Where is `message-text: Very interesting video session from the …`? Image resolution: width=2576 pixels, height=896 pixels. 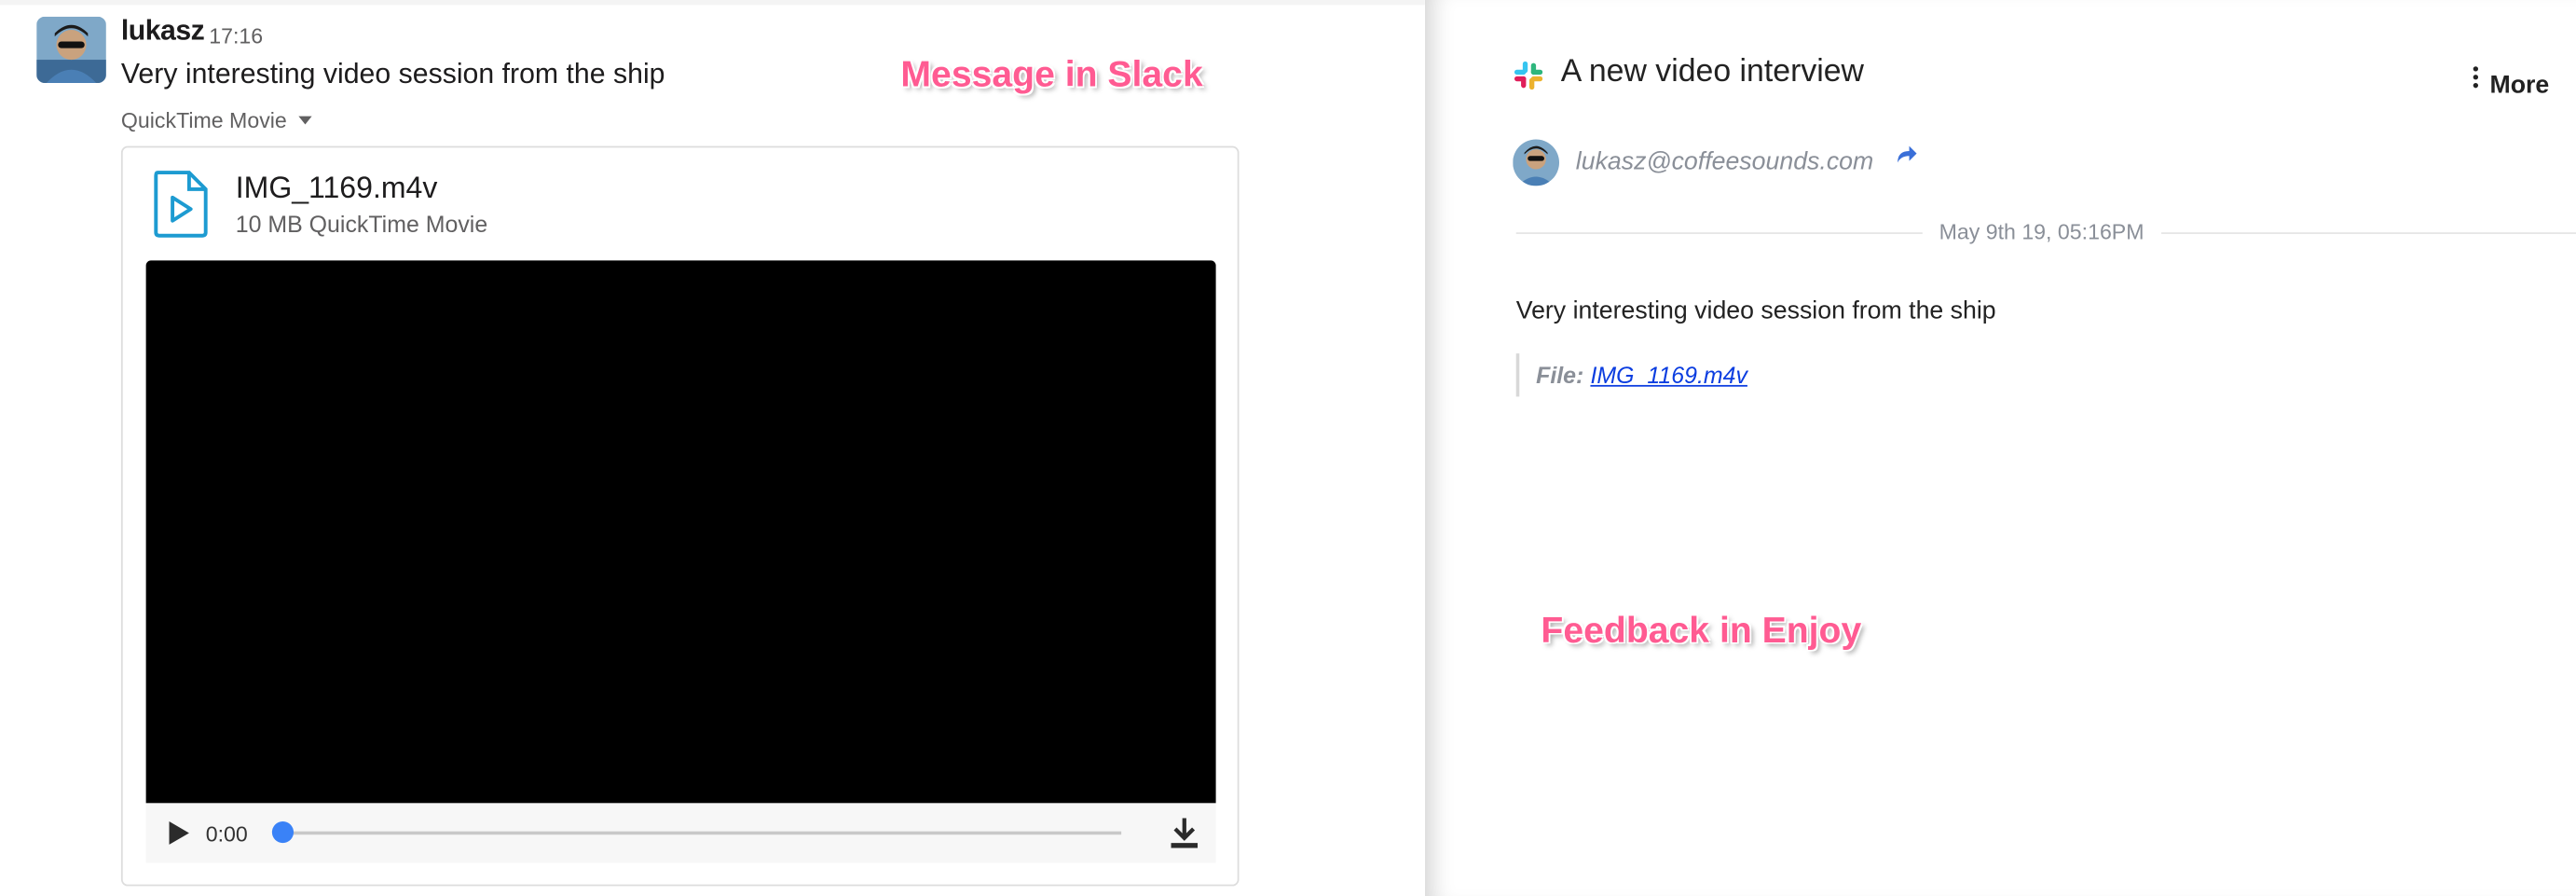
message-text: Very interesting video session from the … is located at coordinates (392, 74).